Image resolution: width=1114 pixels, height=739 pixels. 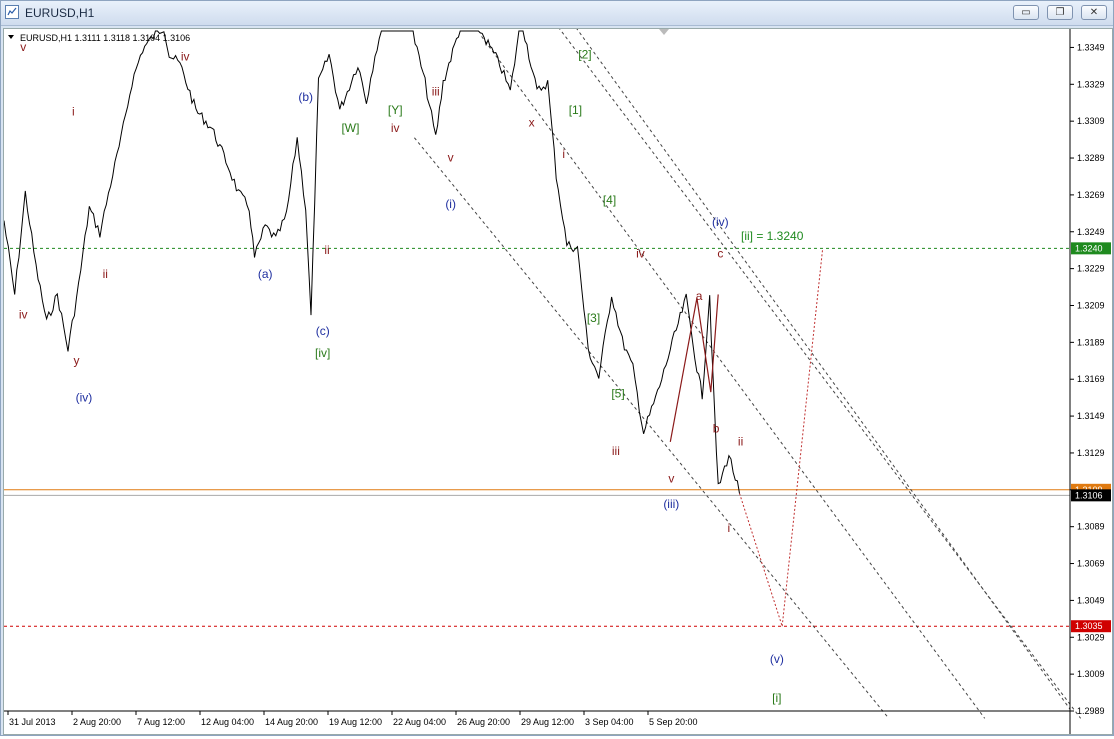 What do you see at coordinates (720, 254) in the screenshot?
I see `wave-label: c` at bounding box center [720, 254].